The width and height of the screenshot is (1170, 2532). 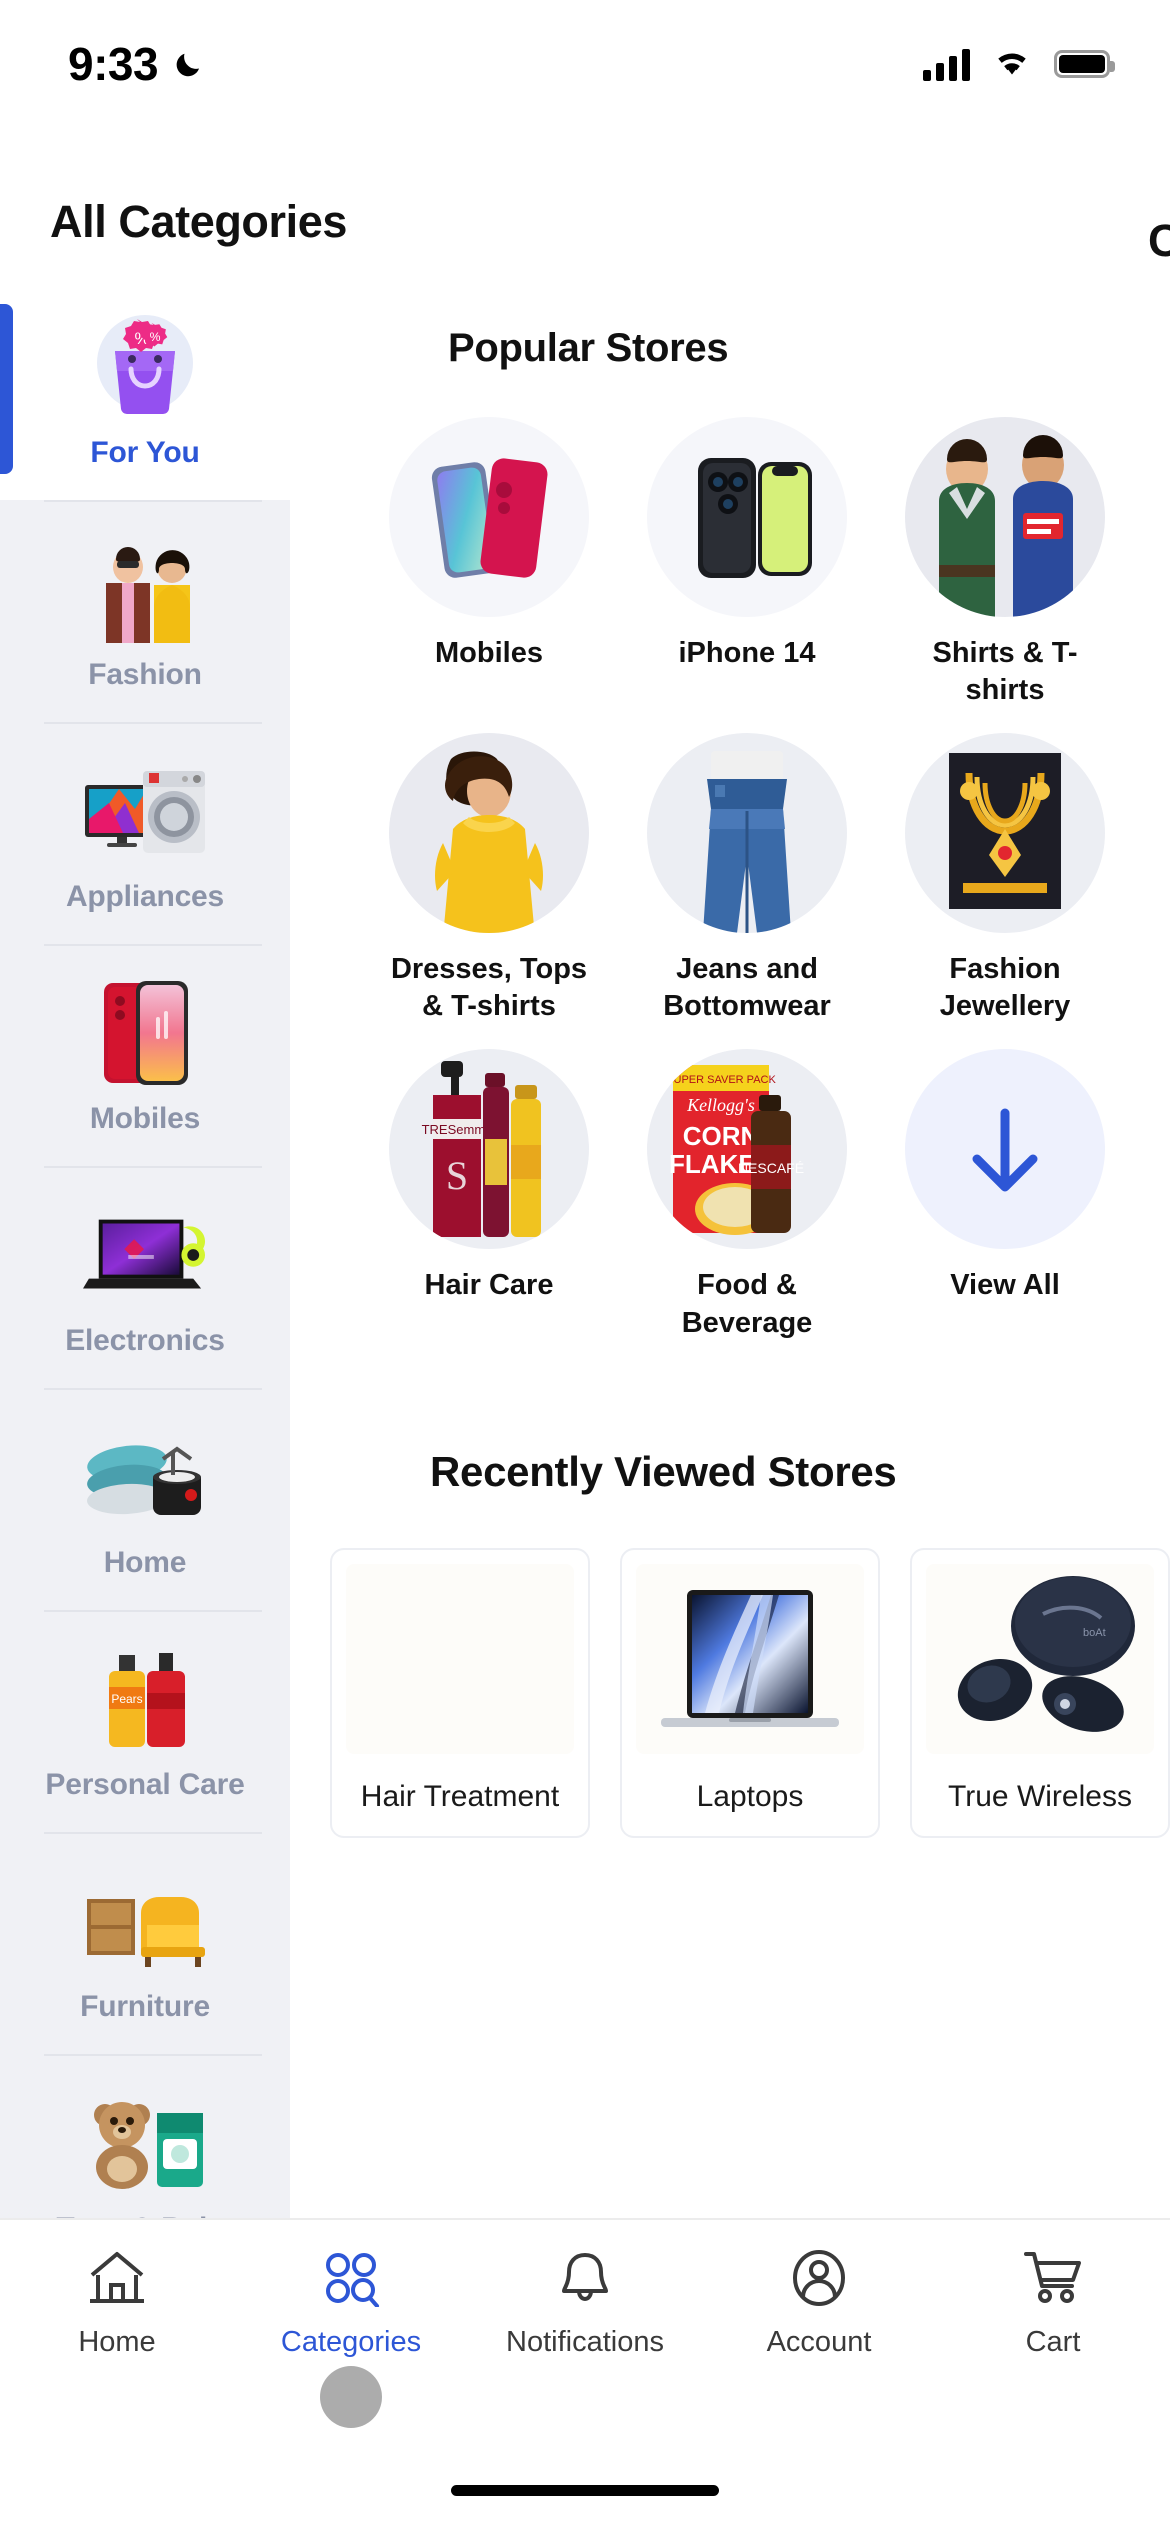 I want to click on recent-card-true-wireless: boAt True Wireless, so click(x=1040, y=1692).